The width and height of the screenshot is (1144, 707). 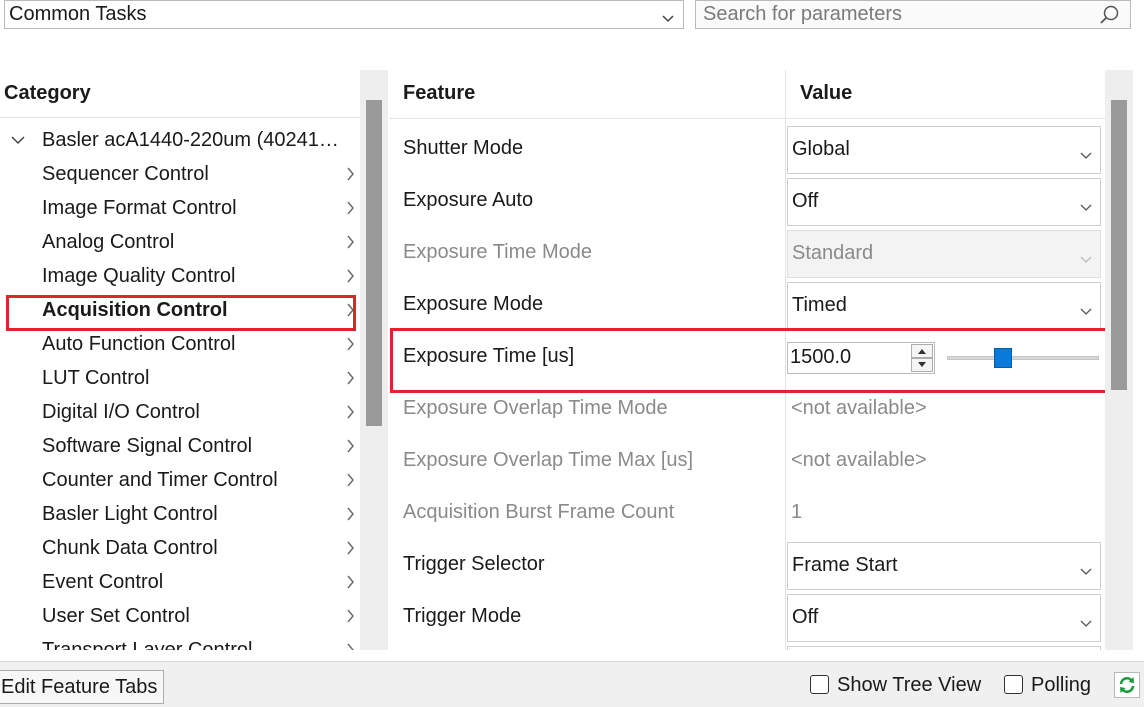 I want to click on shutter-mode-select: Global, so click(x=944, y=150).